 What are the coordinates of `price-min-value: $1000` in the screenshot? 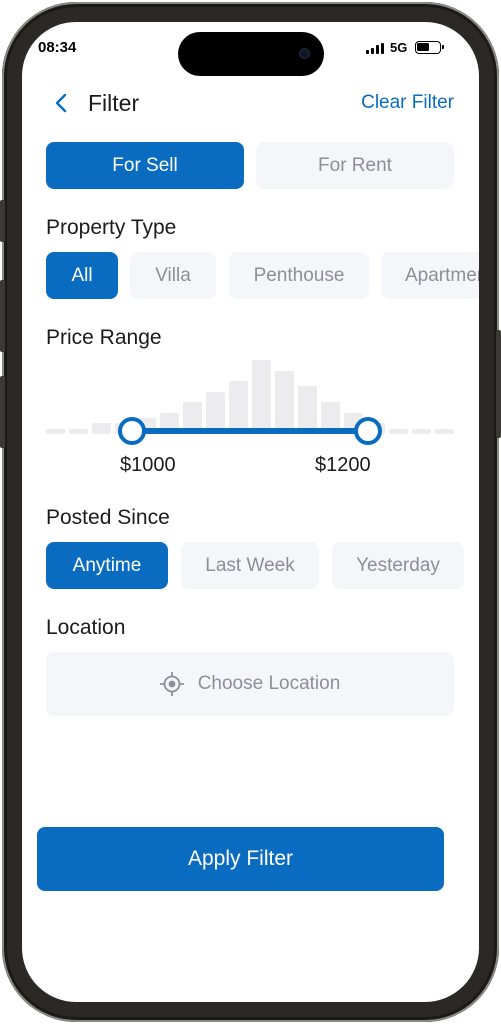 It's located at (148, 465).